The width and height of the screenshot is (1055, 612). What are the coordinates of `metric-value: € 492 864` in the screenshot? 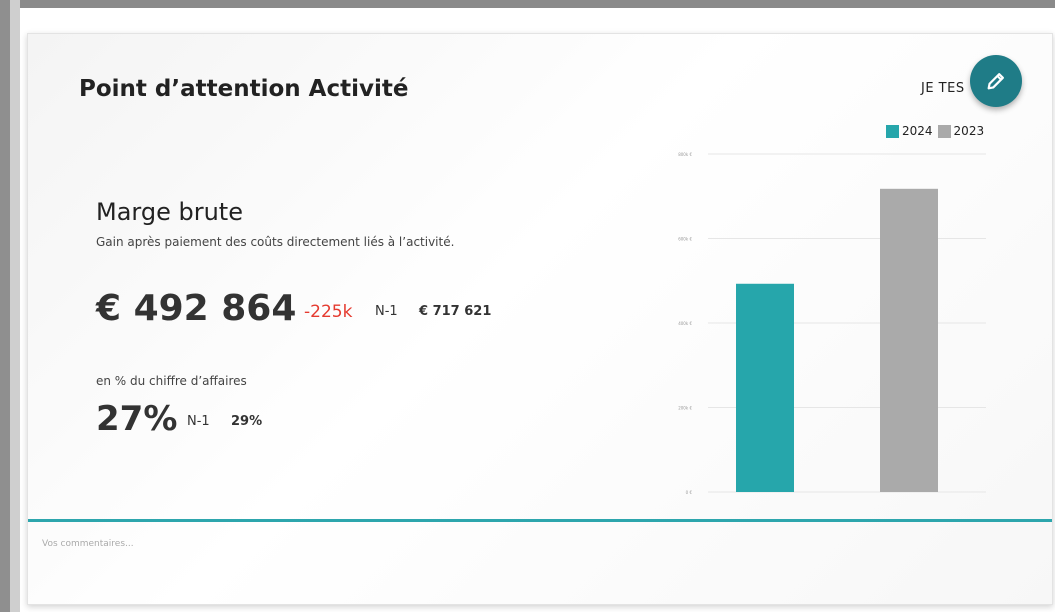 It's located at (196, 308).